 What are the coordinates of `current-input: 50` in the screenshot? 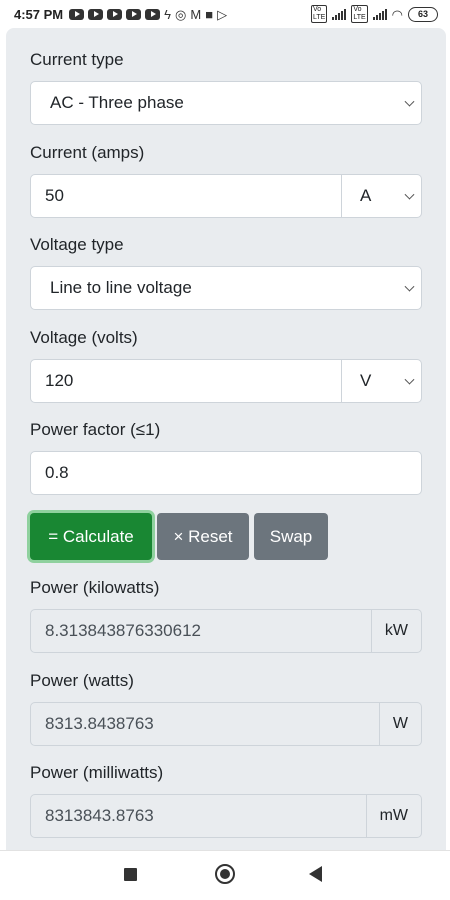 It's located at (186, 196).